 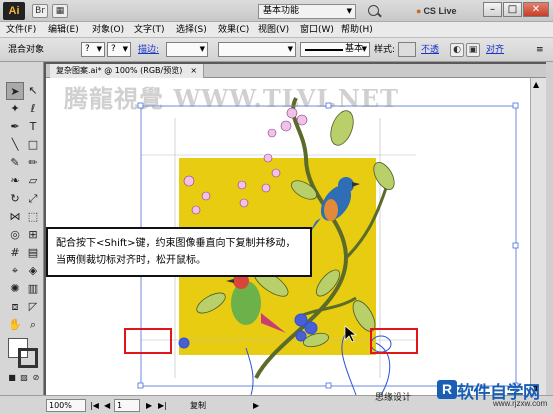 I want to click on last-page-icon: ▶|, so click(x=162, y=405).